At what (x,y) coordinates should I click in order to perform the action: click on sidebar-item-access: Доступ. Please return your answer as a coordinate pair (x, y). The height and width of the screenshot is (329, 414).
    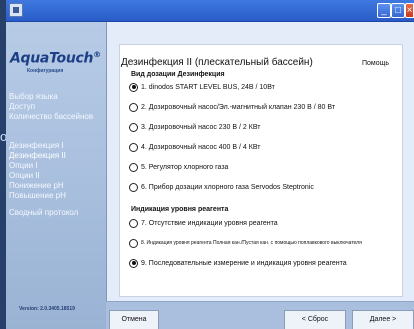
    Looking at the image, I should click on (51, 107).